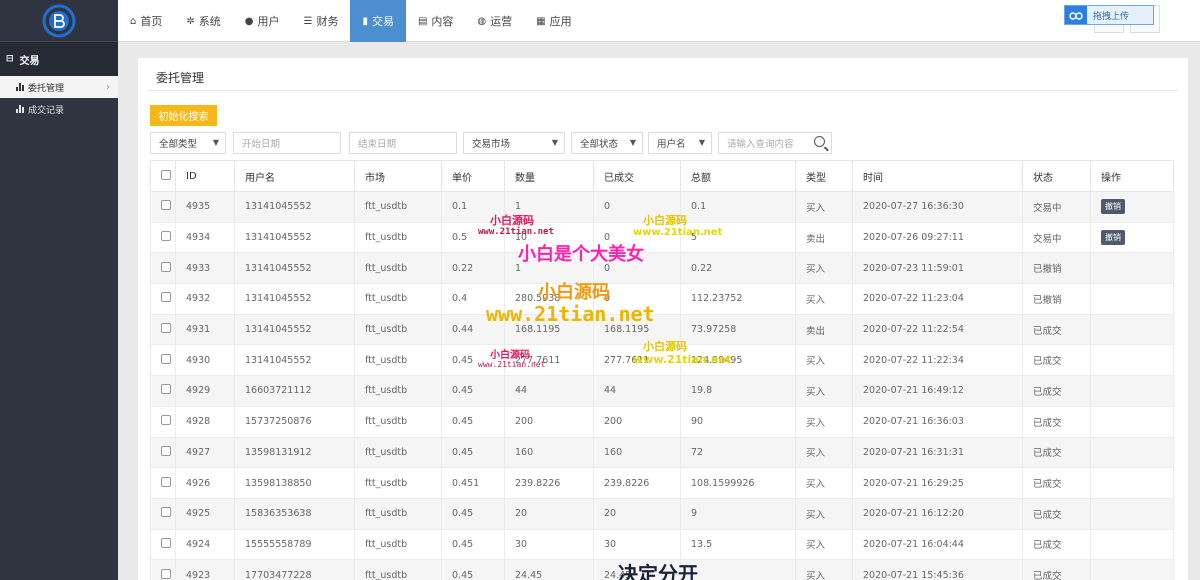 The width and height of the screenshot is (1200, 580). What do you see at coordinates (494, 21) in the screenshot?
I see `nav-operation: ◍ 运营` at bounding box center [494, 21].